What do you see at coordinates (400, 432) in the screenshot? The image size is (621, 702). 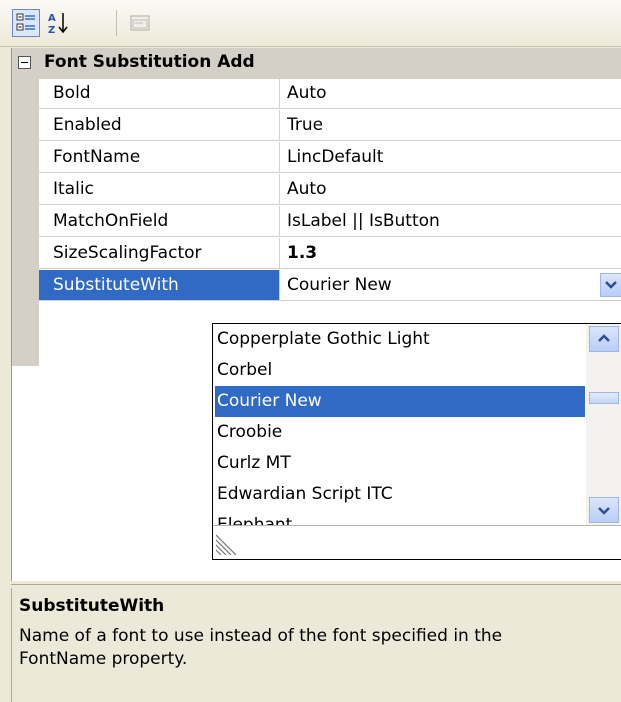 I see `list-item: Croobie` at bounding box center [400, 432].